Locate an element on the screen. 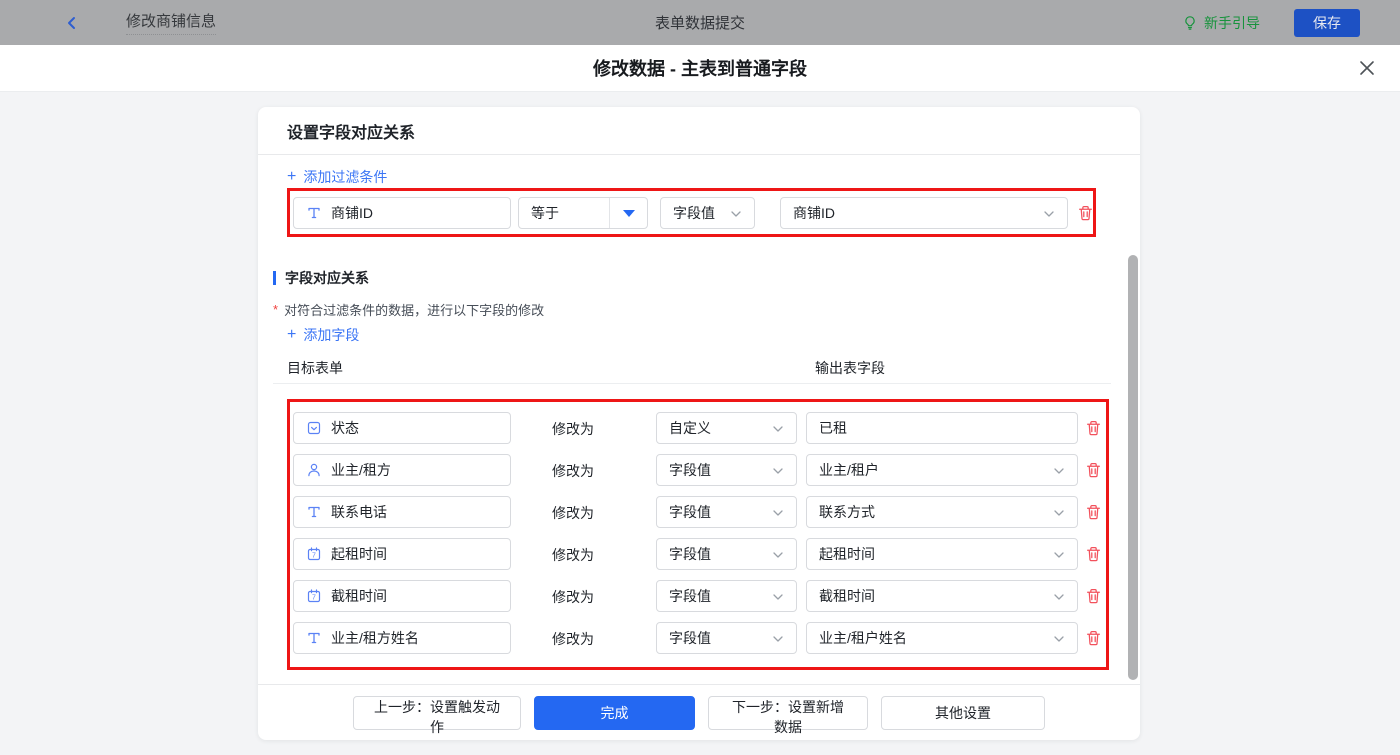  filter-field-label: 商铺ID is located at coordinates (352, 213).